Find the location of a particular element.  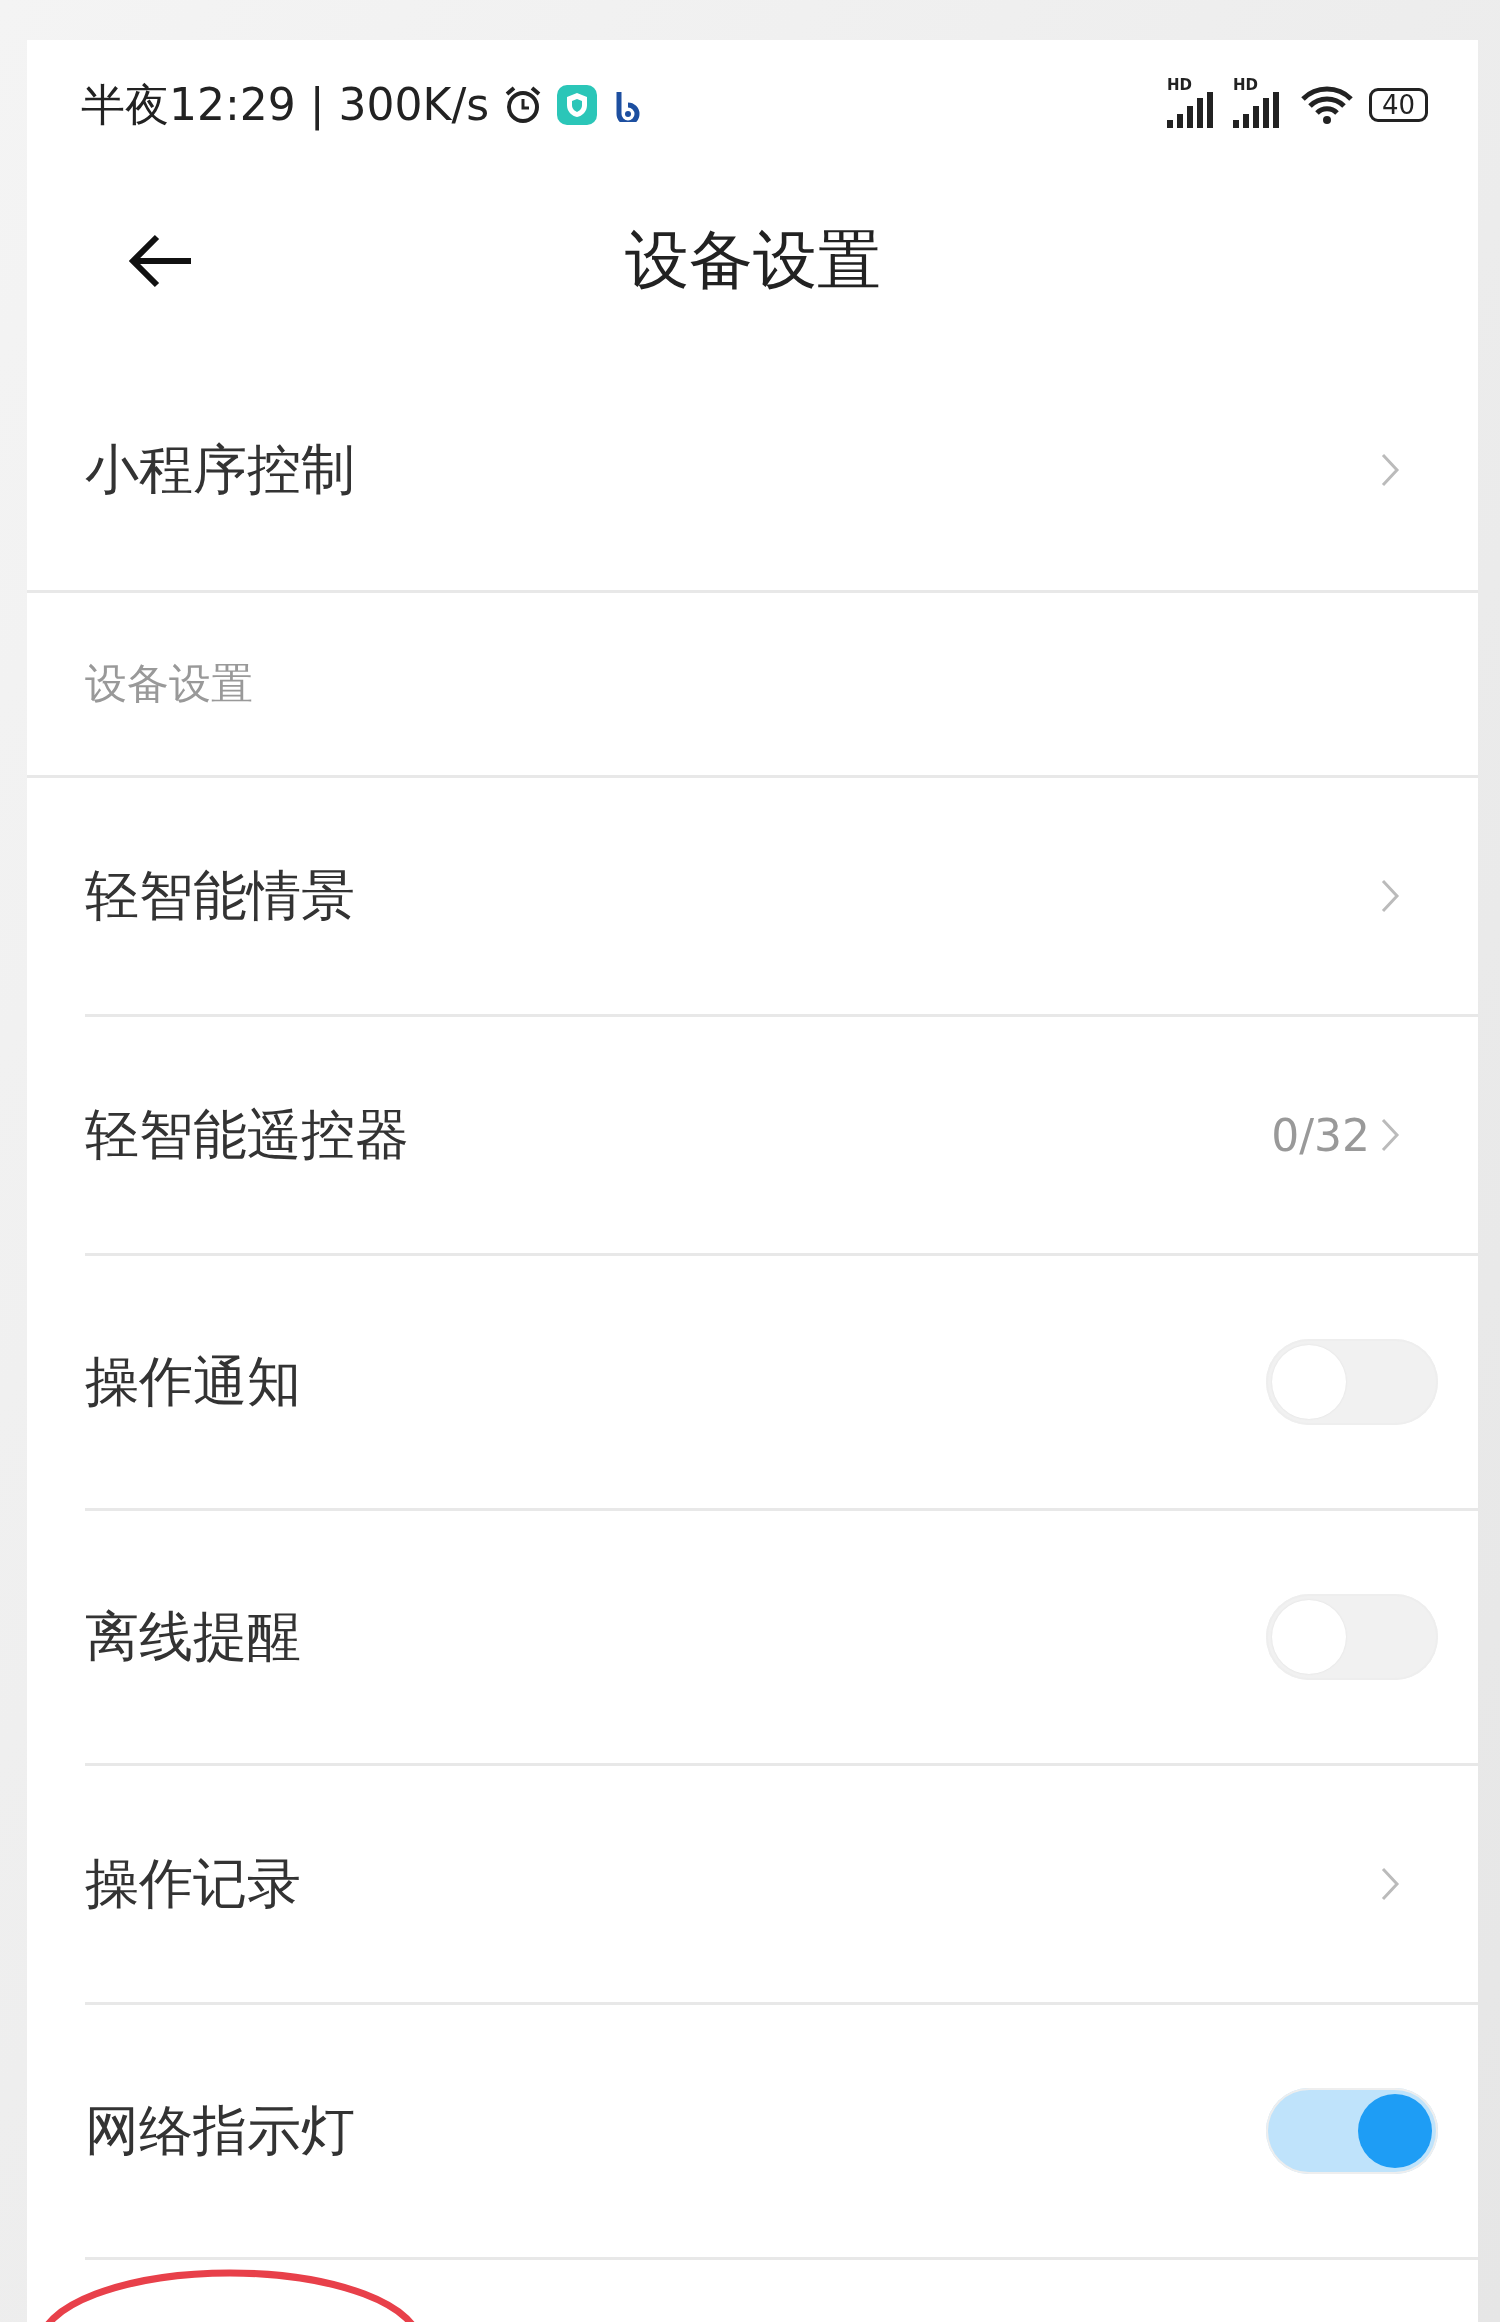

settings-item: 轻智能情景 is located at coordinates (781, 897).